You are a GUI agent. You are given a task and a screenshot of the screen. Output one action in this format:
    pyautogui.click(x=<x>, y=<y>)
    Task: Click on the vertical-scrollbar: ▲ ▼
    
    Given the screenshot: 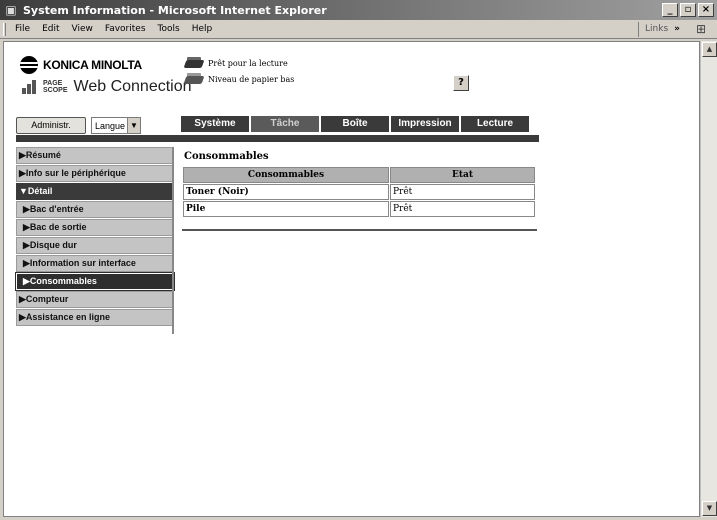 What is the action you would take?
    pyautogui.click(x=708, y=279)
    